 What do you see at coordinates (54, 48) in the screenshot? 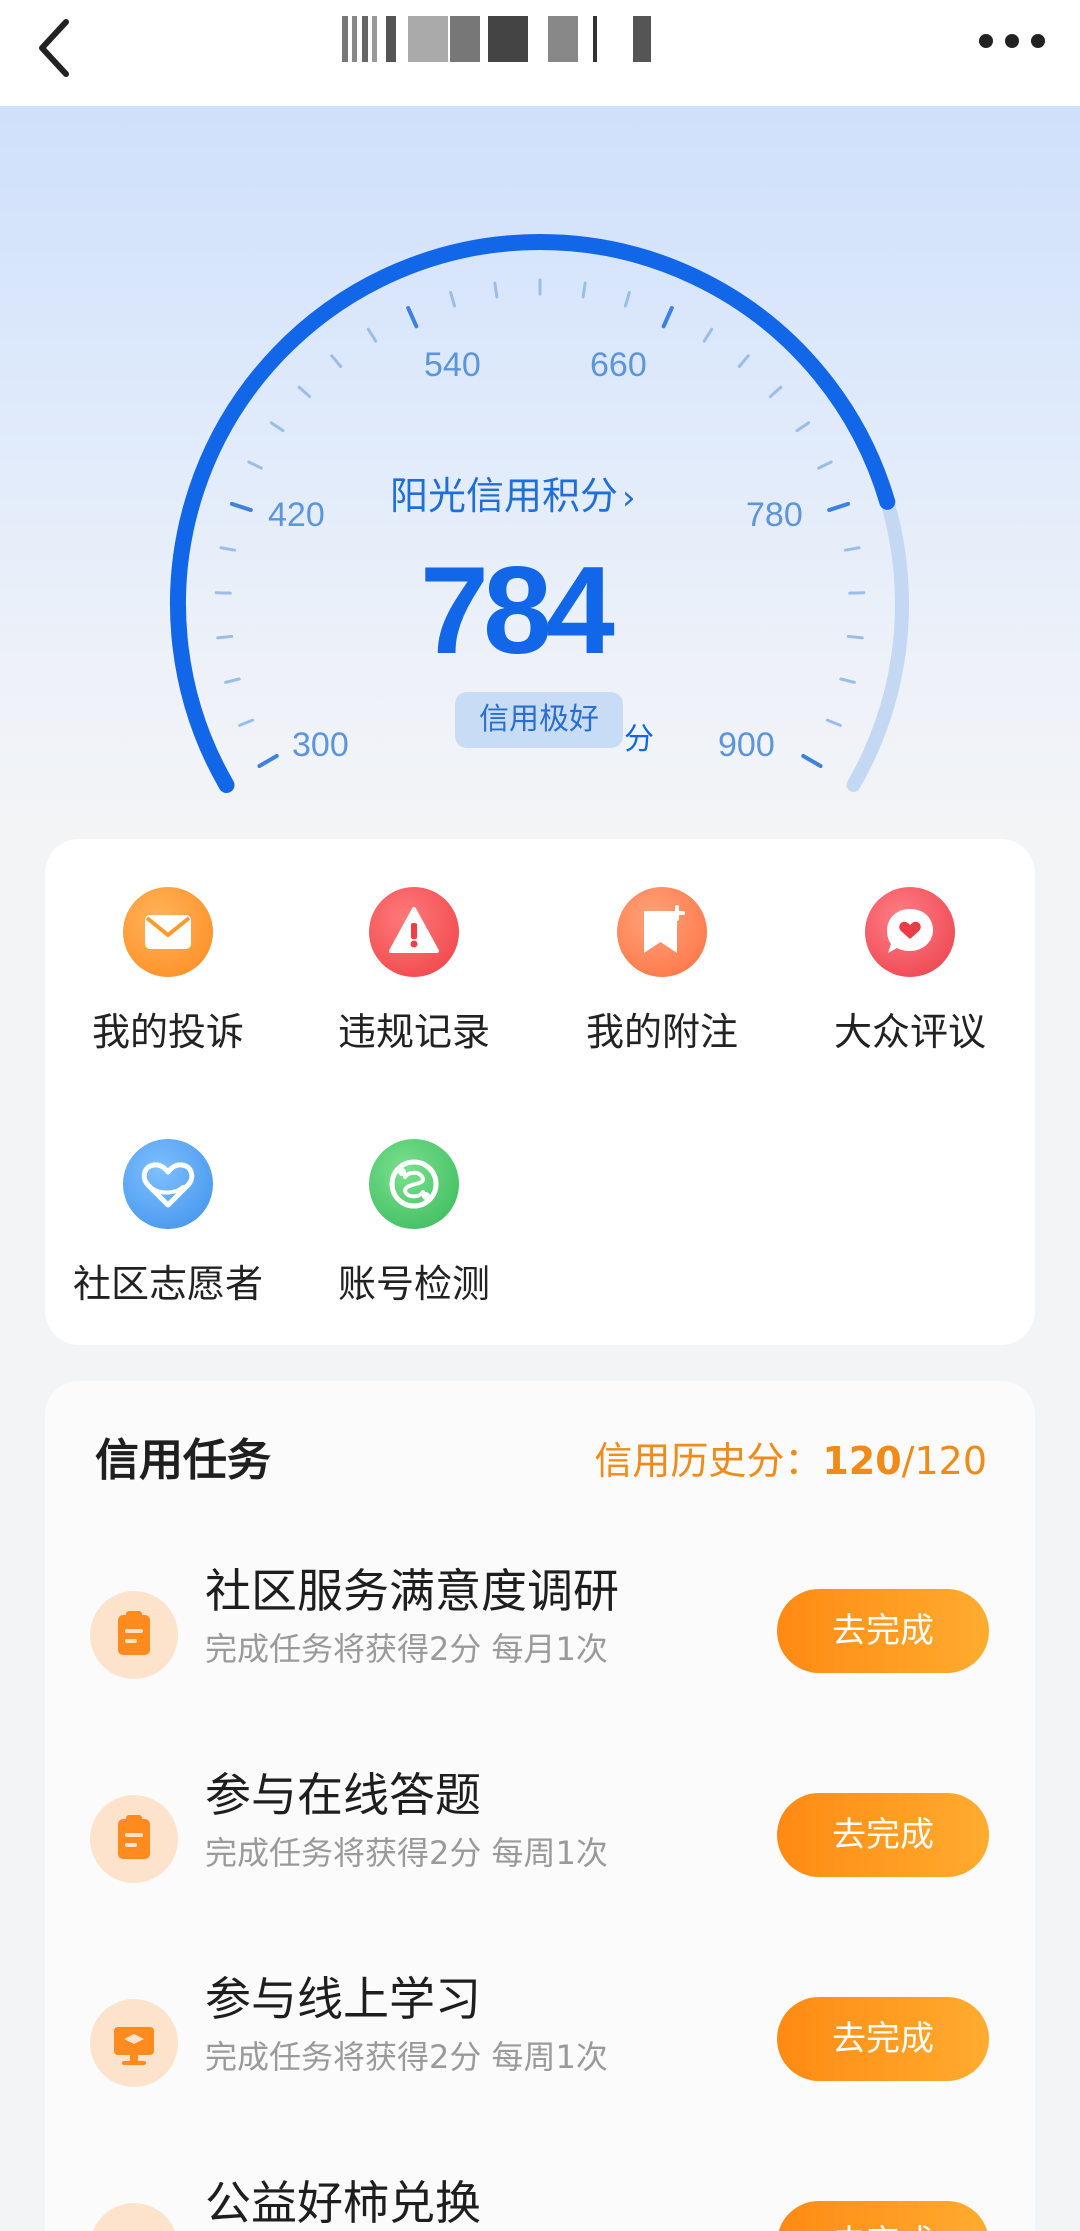
I see `chevron-left-icon` at bounding box center [54, 48].